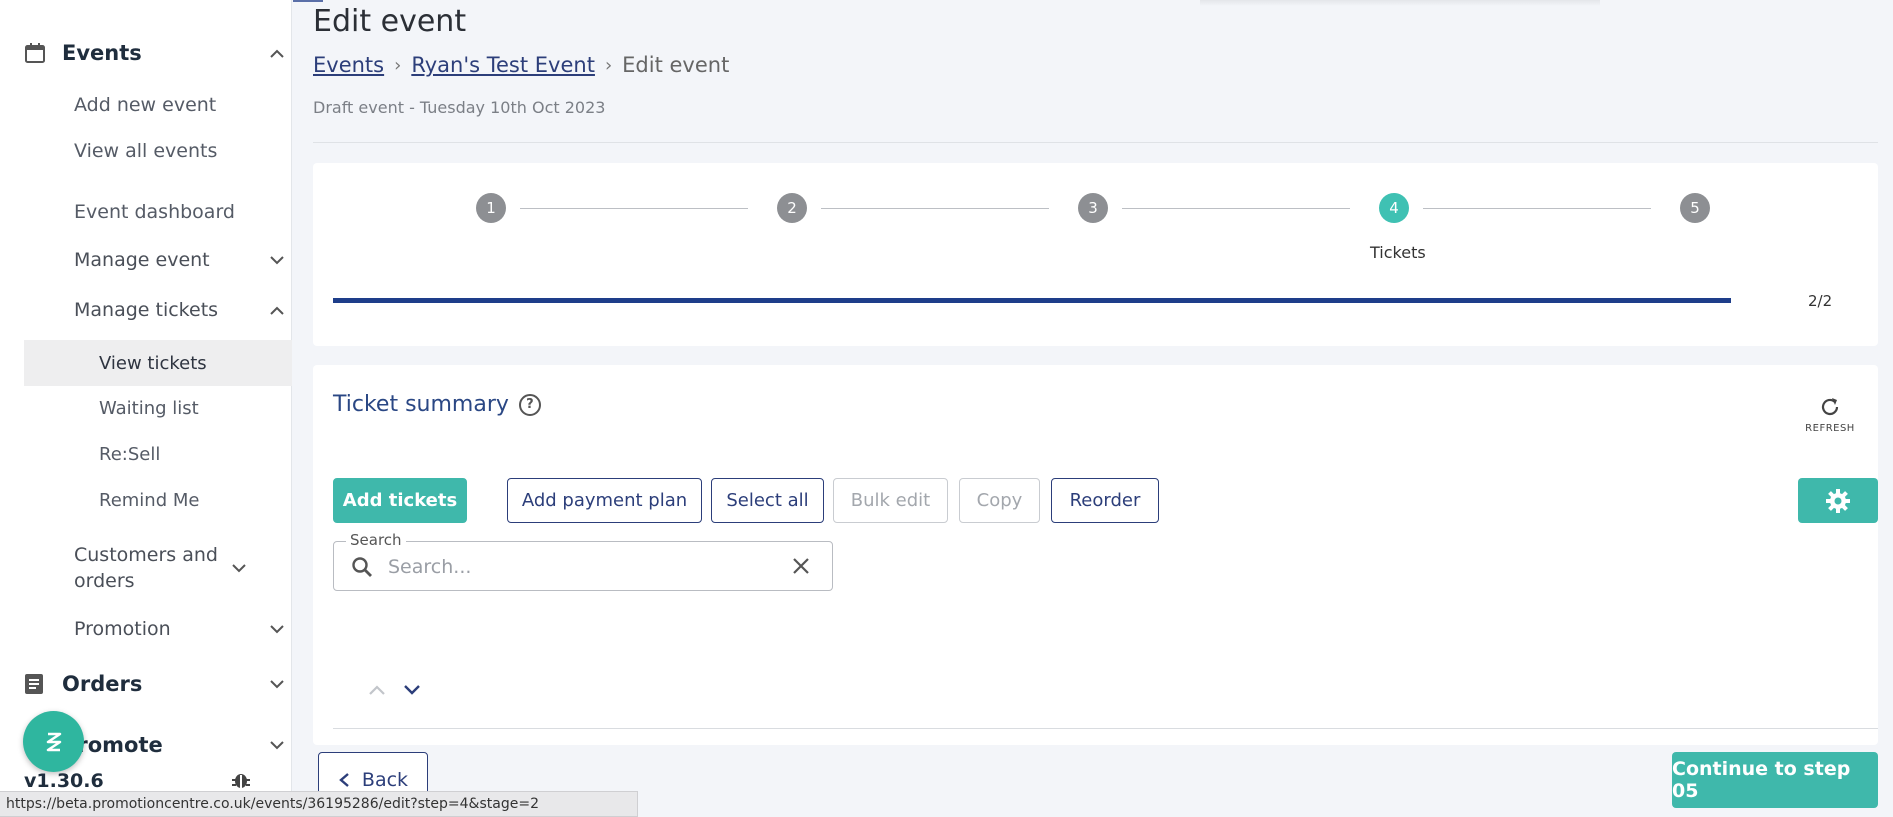 This screenshot has height=817, width=1893. What do you see at coordinates (529, 404) in the screenshot?
I see `help-icon: ?` at bounding box center [529, 404].